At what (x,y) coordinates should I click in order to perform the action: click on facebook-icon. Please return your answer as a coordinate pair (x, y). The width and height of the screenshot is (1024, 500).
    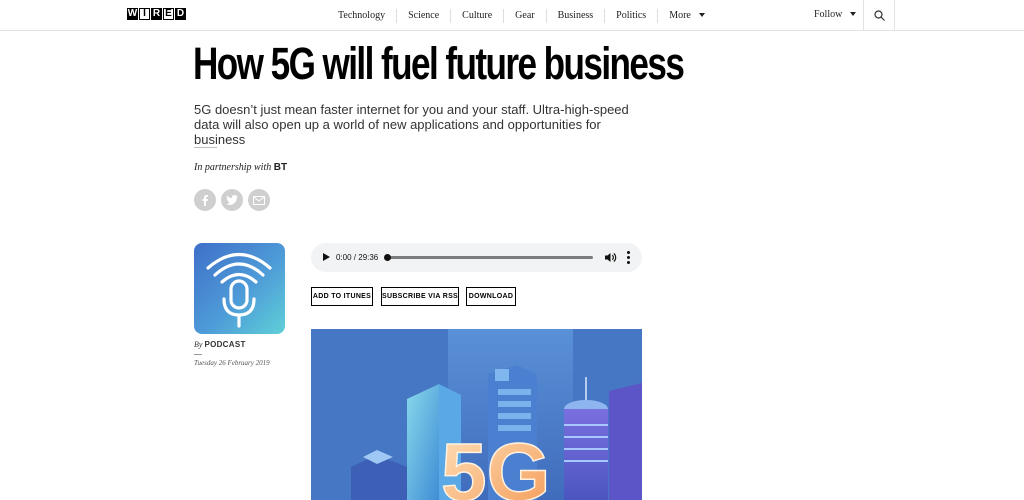
    Looking at the image, I should click on (205, 200).